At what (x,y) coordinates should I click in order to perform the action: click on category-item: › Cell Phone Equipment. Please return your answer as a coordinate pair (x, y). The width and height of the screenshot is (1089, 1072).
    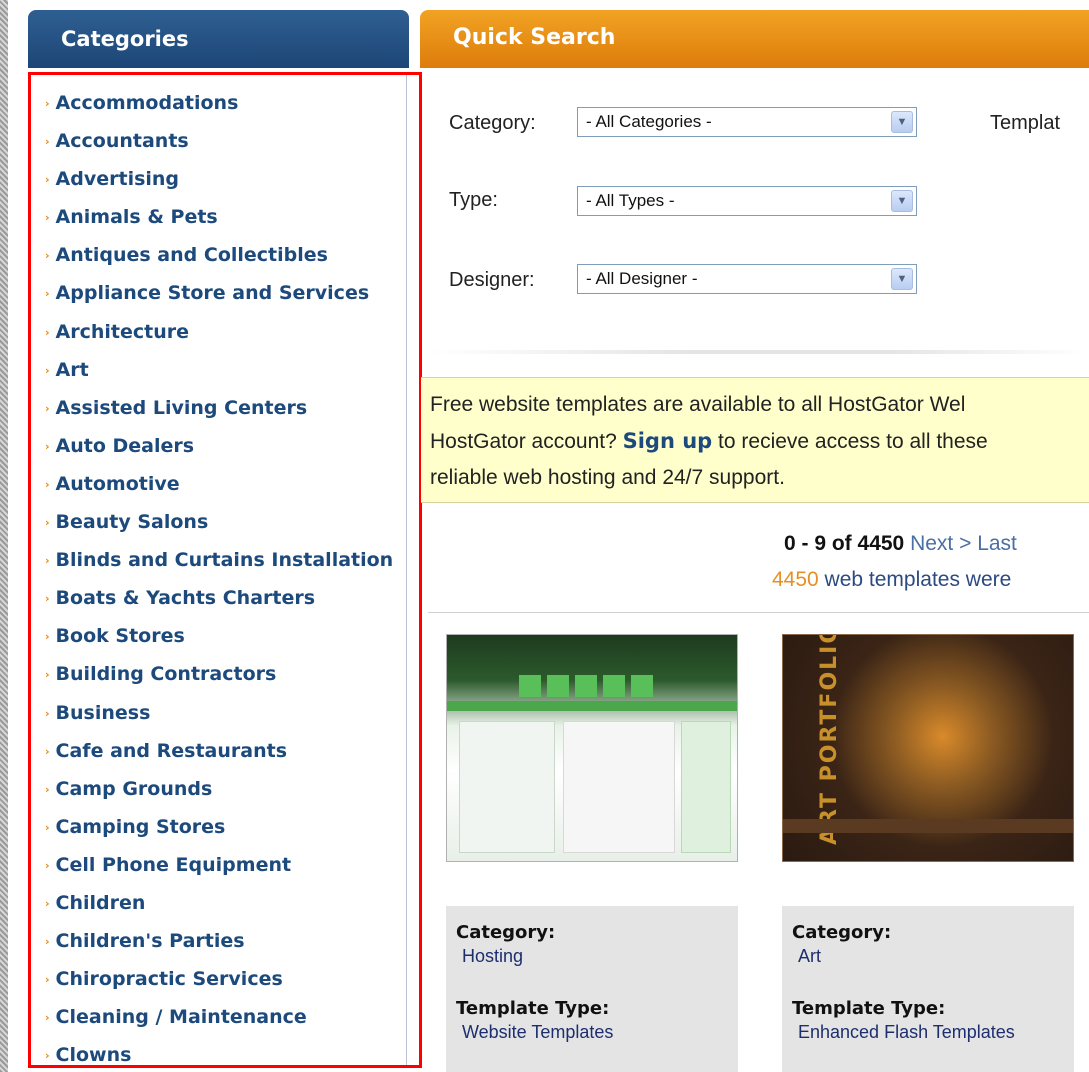
    Looking at the image, I should click on (212, 870).